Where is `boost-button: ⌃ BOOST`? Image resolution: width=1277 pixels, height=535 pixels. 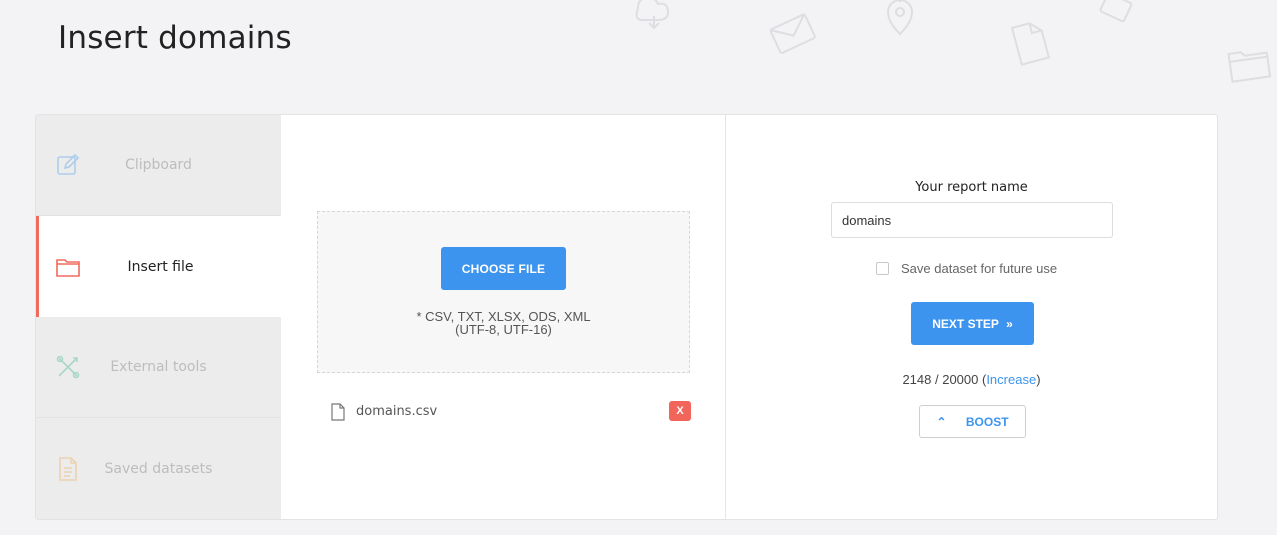
boost-button: ⌃ BOOST is located at coordinates (972, 421).